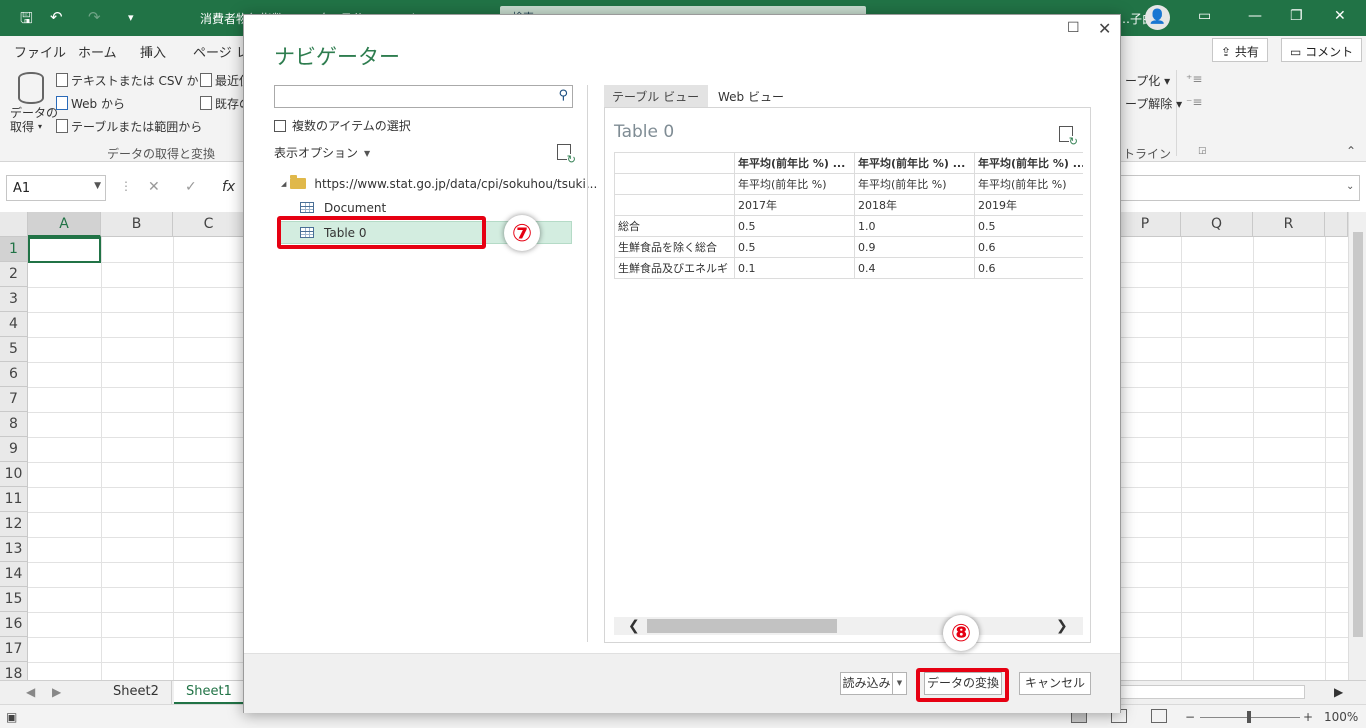 The height and width of the screenshot is (728, 1366). What do you see at coordinates (410, 96) in the screenshot?
I see `navigator-search-input` at bounding box center [410, 96].